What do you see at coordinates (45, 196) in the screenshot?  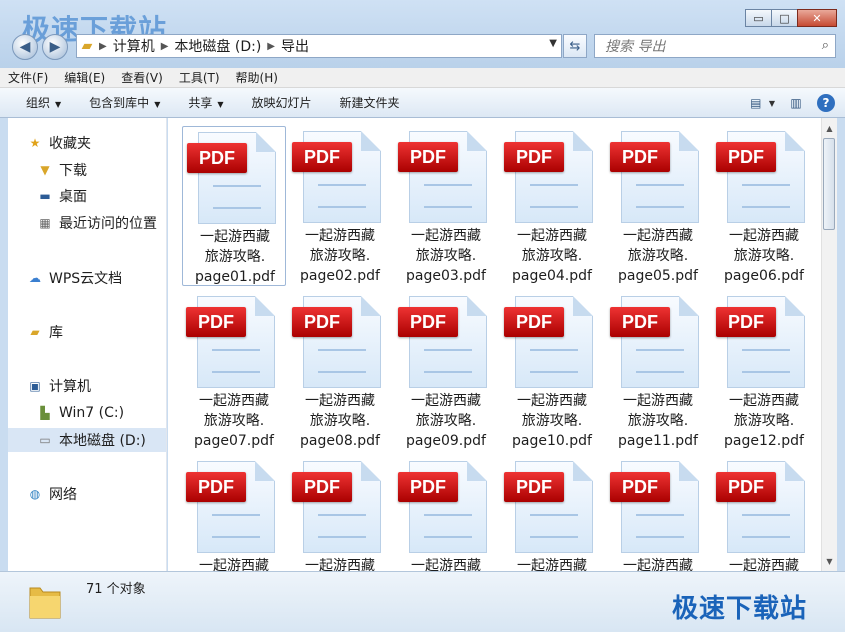 I see `desktop-icon: ▬` at bounding box center [45, 196].